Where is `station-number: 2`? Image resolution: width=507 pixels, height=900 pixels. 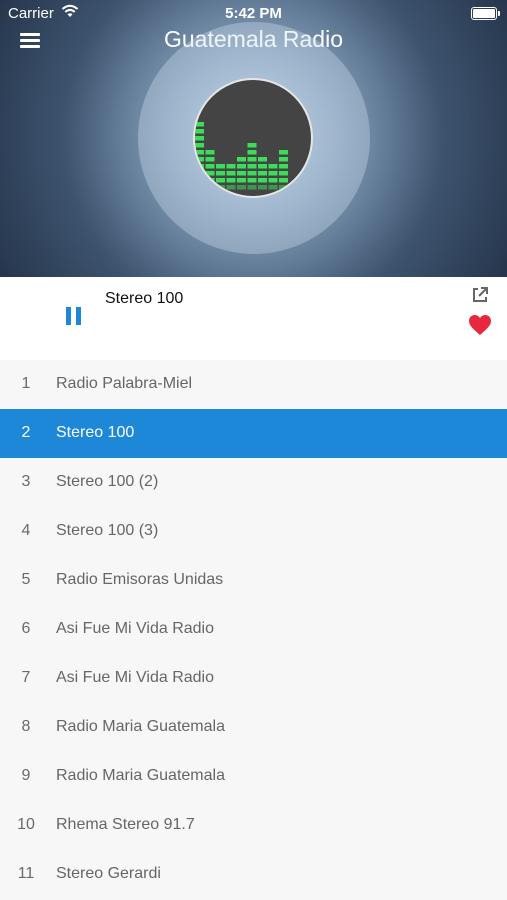 station-number: 2 is located at coordinates (26, 432).